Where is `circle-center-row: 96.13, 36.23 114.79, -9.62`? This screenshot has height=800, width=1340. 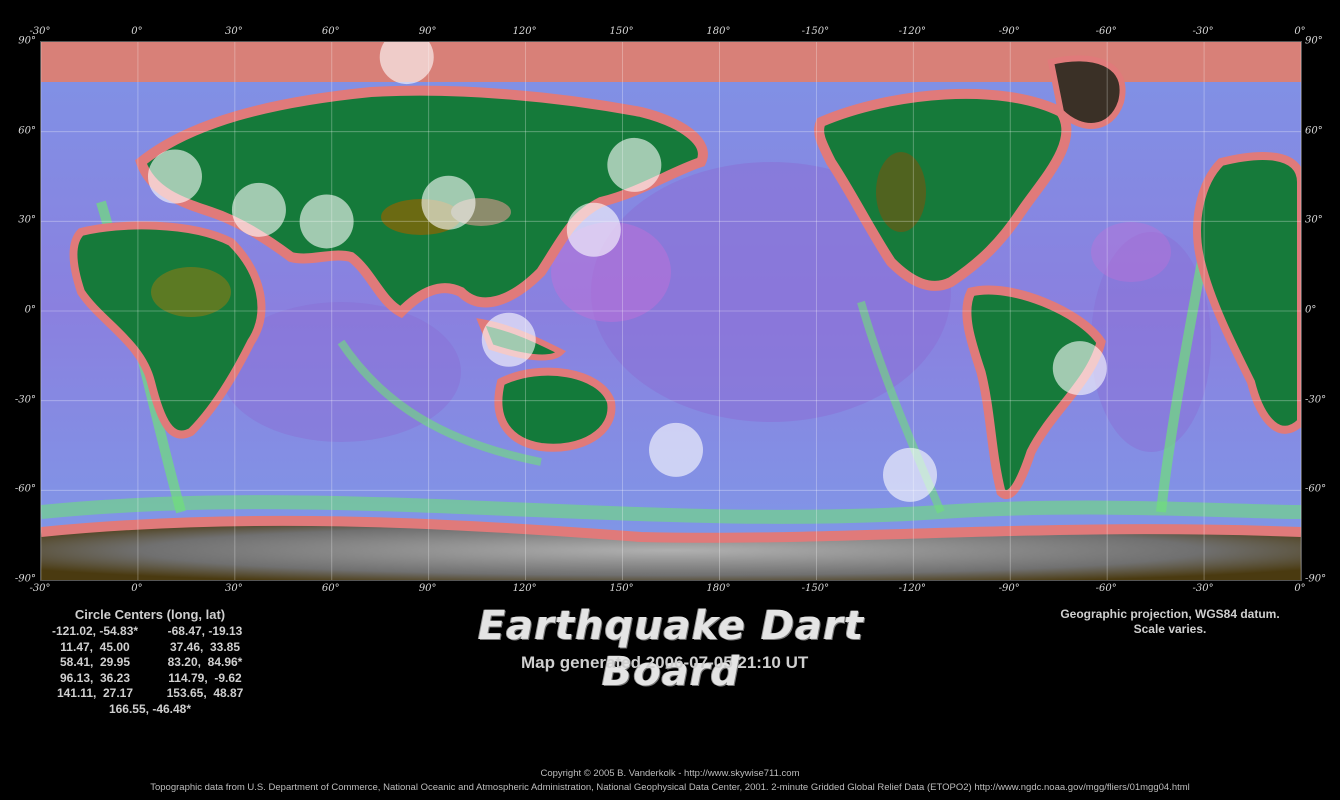
circle-center-row: 96.13, 36.23 114.79, -9.62 is located at coordinates (150, 679).